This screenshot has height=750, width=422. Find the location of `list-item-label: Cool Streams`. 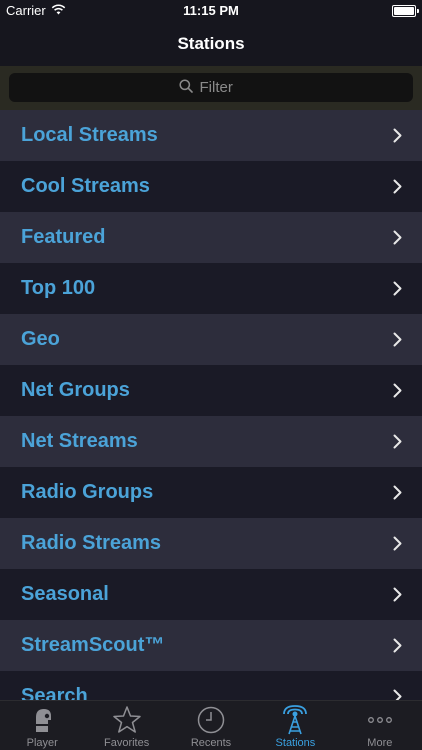

list-item-label: Cool Streams is located at coordinates (85, 186).